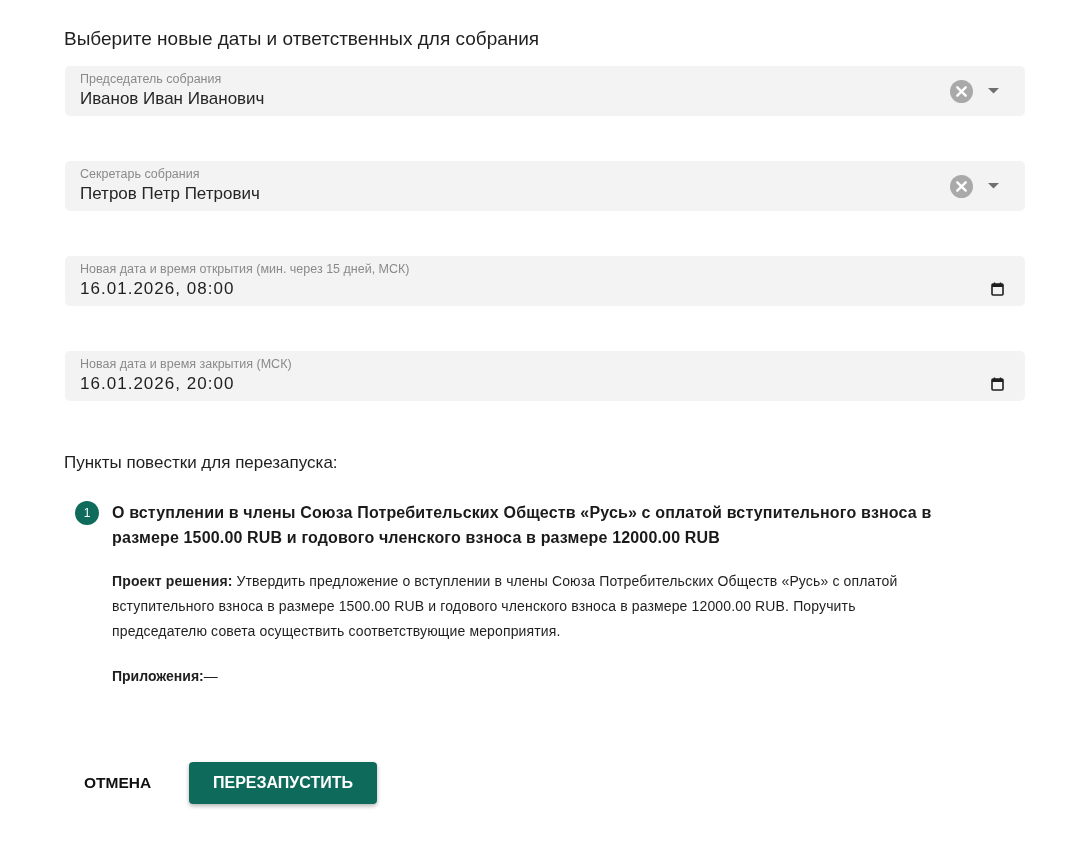 The height and width of the screenshot is (865, 1077). Describe the element at coordinates (157, 384) in the screenshot. I see `field-value: 16.01.2026, 20:00` at that location.